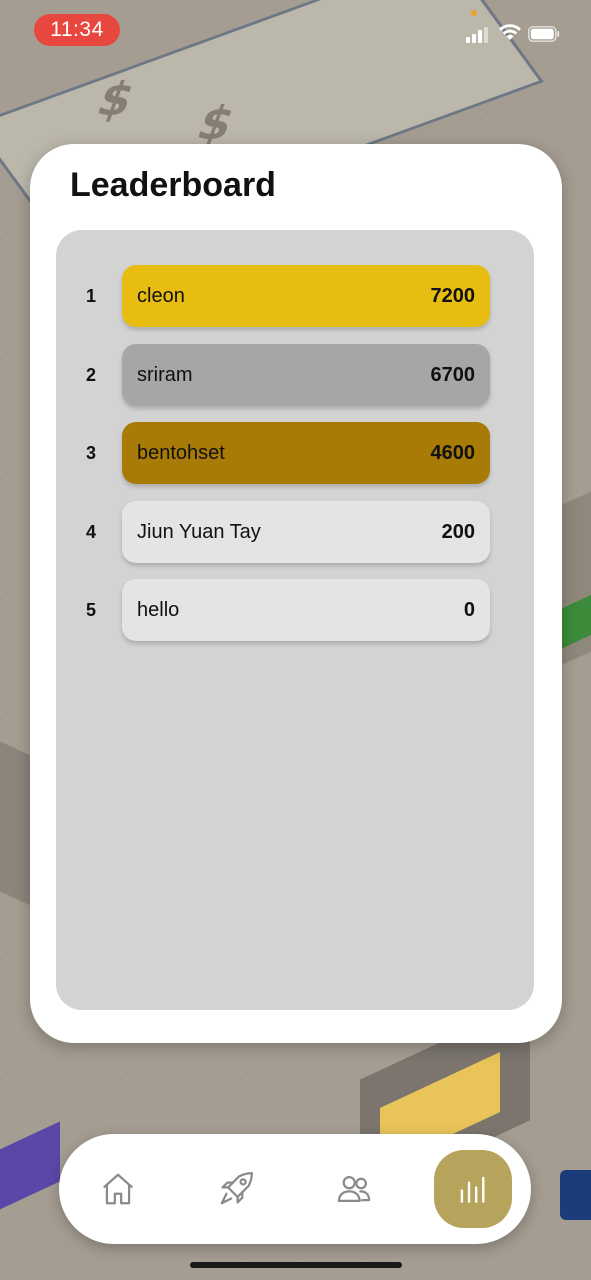 This screenshot has height=1280, width=591. What do you see at coordinates (90, 295) in the screenshot?
I see `rank-number: 1` at bounding box center [90, 295].